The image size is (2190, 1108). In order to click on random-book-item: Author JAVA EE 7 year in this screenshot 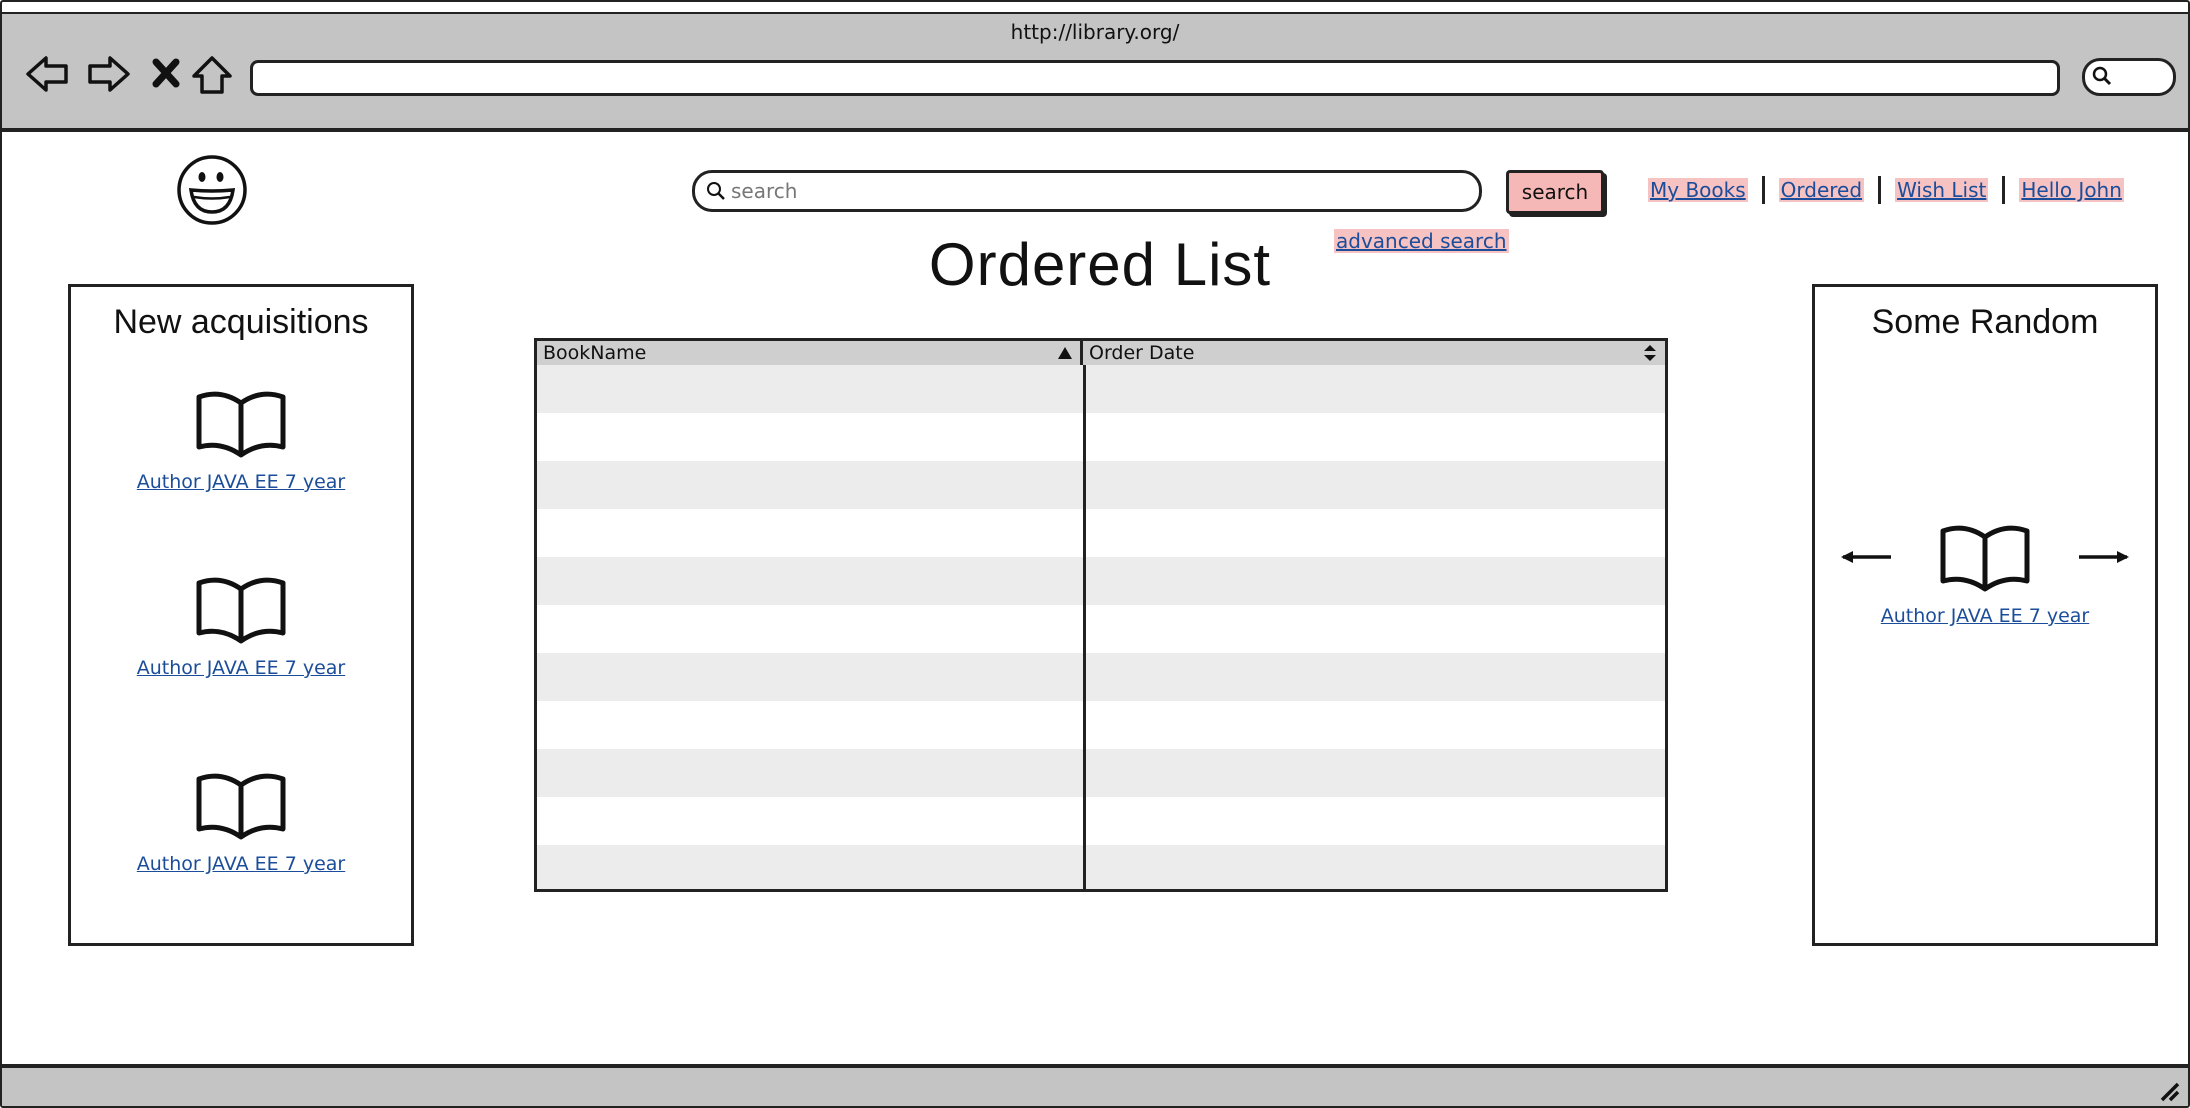, I will do `click(1985, 575)`.